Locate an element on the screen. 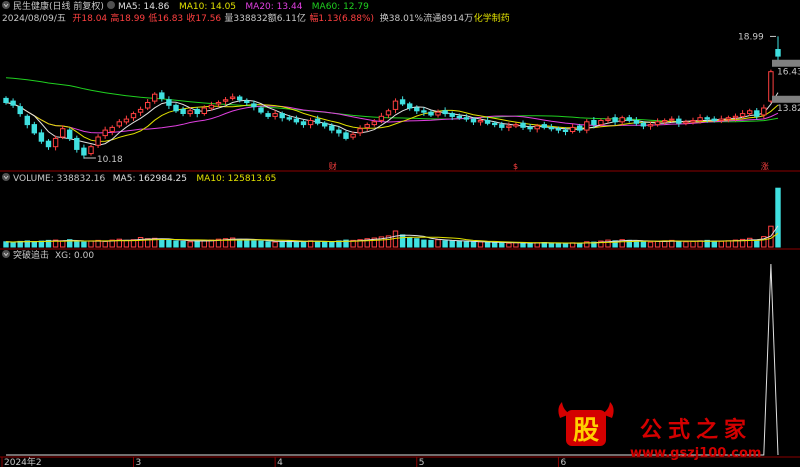  event-marker: 涨 is located at coordinates (765, 166).